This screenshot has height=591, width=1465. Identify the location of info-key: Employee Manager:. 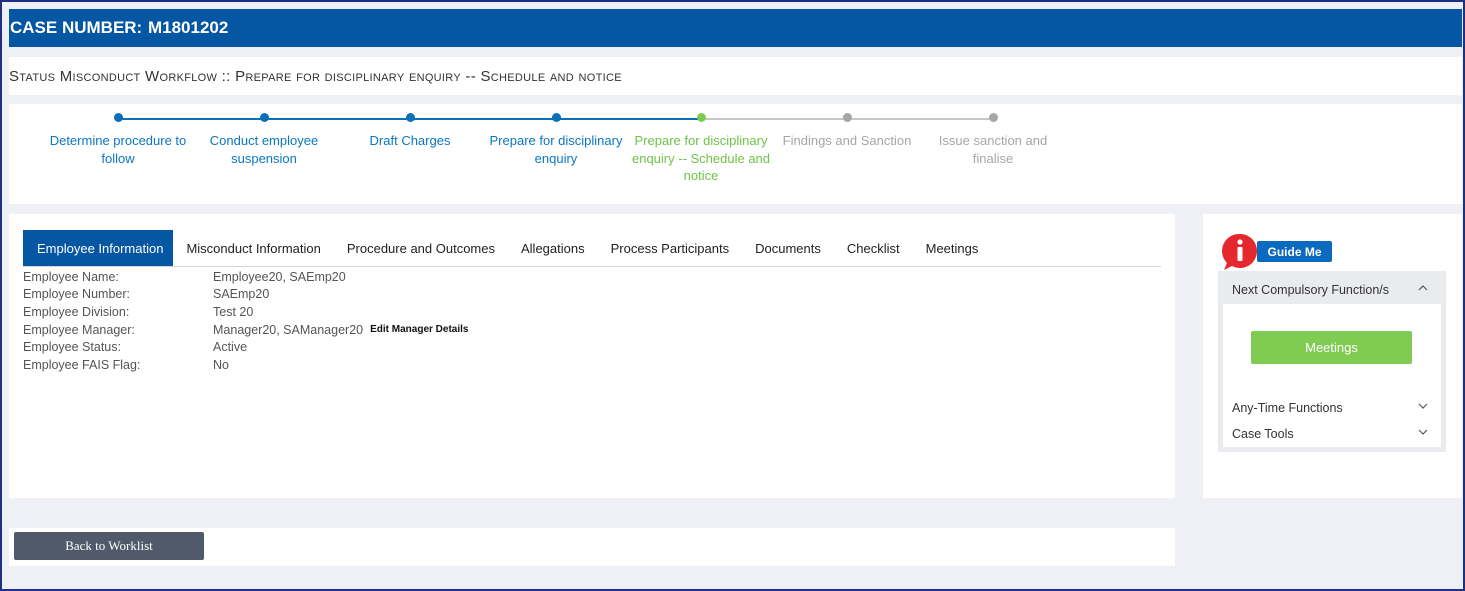
(79, 329).